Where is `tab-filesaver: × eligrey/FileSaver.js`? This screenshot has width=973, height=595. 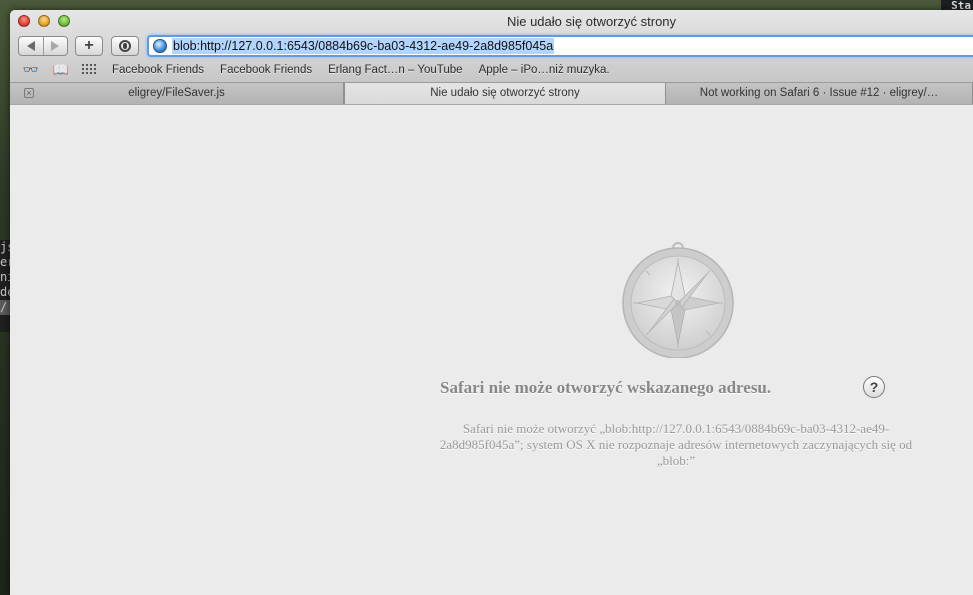 tab-filesaver: × eligrey/FileSaver.js is located at coordinates (177, 93).